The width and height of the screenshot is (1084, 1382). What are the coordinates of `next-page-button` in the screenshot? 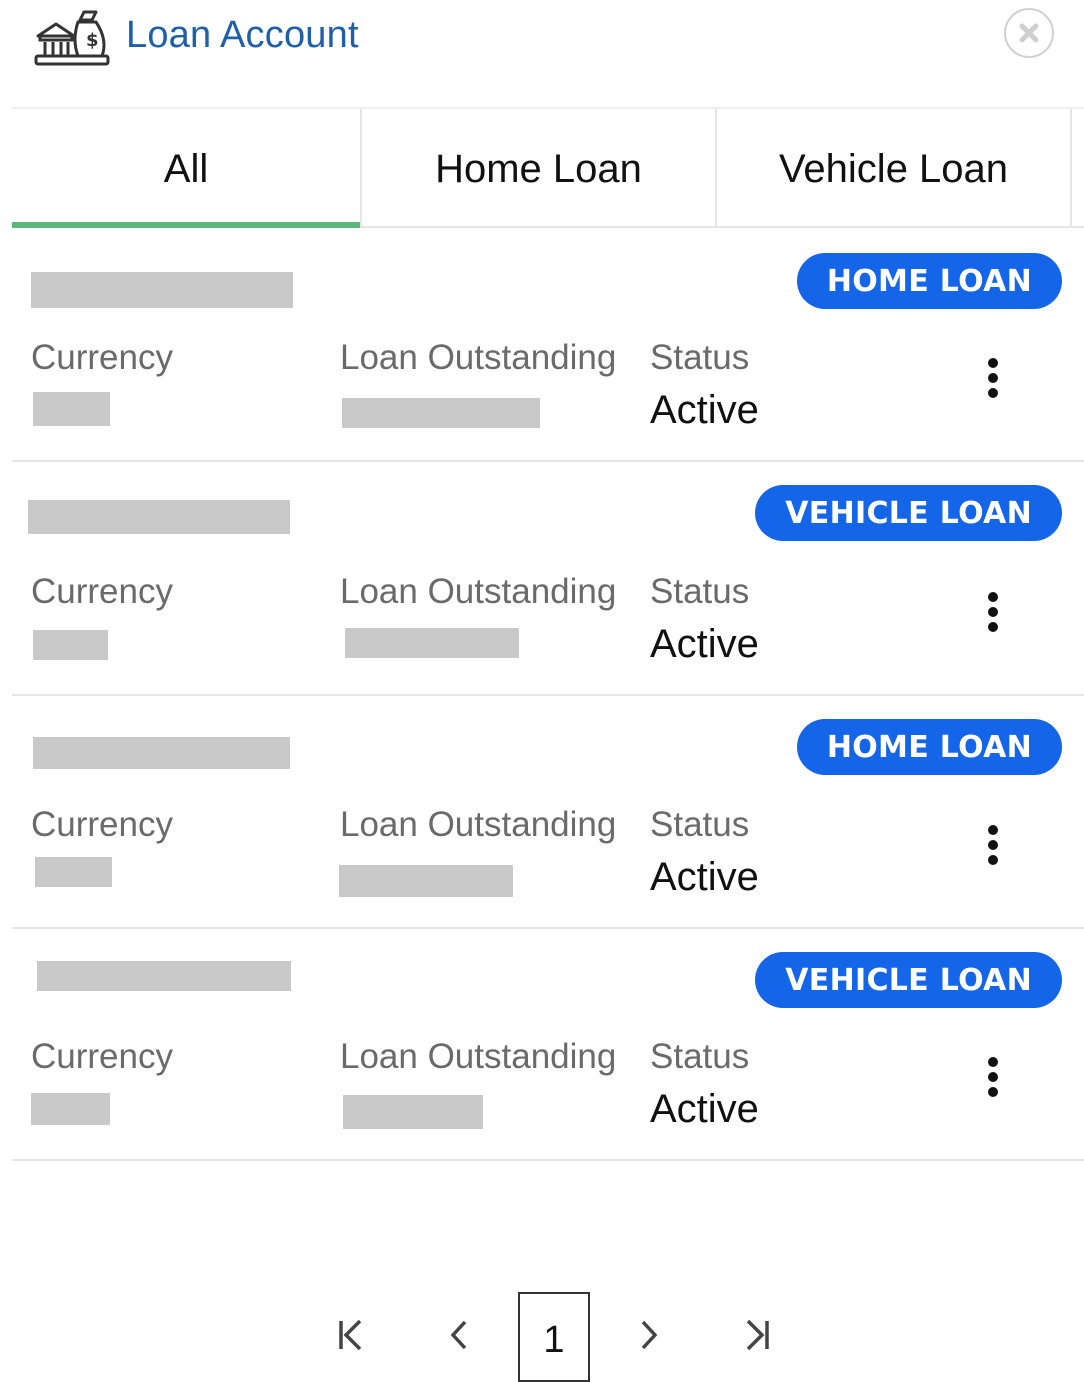 It's located at (649, 1335).